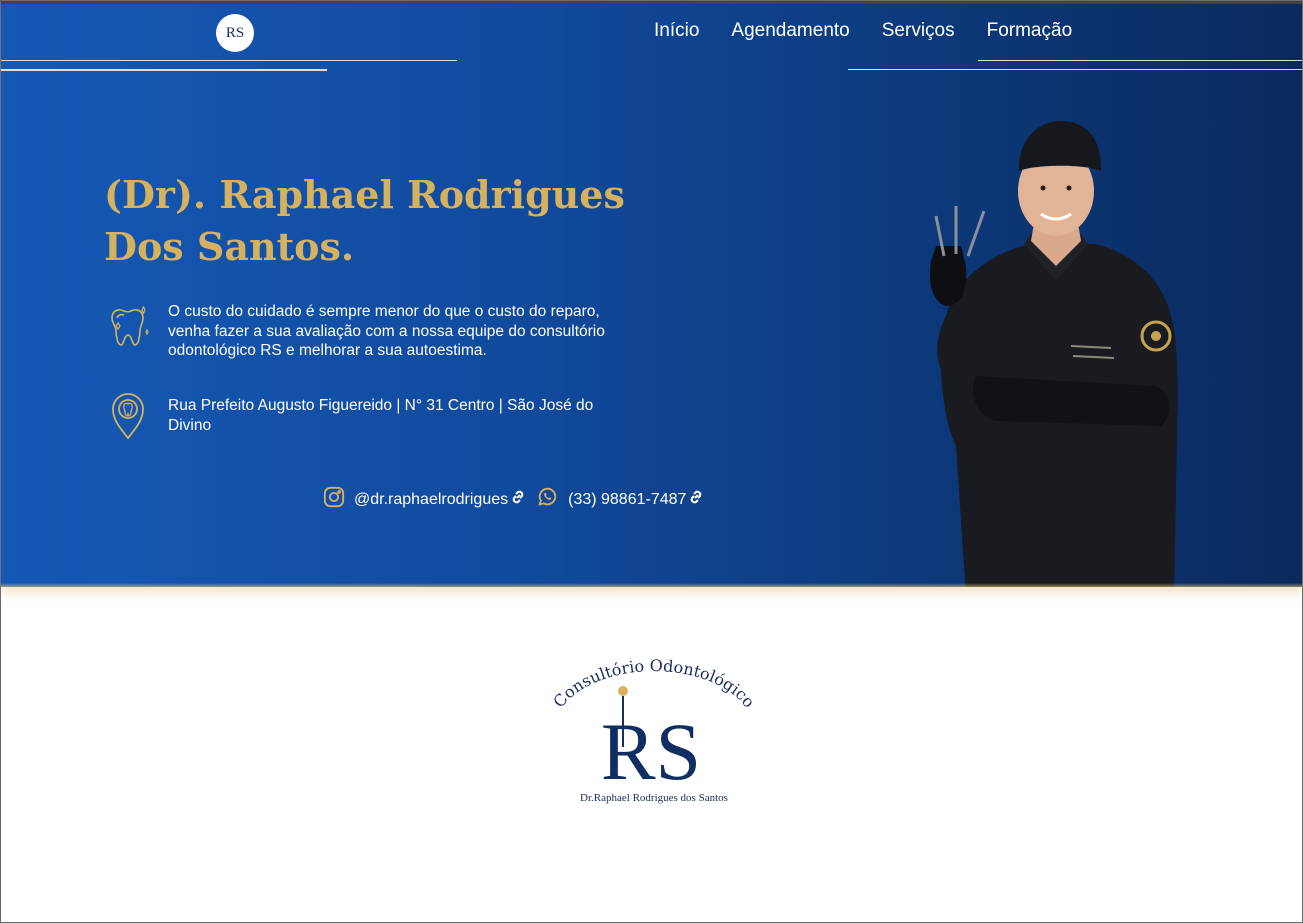 The height and width of the screenshot is (923, 1303). I want to click on instagram-icon, so click(334, 499).